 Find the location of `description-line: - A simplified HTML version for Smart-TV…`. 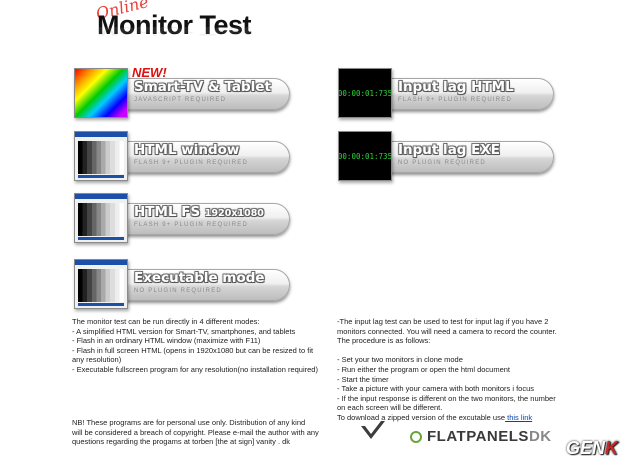

description-line: - A simplified HTML version for Smart-TV… is located at coordinates (184, 331).